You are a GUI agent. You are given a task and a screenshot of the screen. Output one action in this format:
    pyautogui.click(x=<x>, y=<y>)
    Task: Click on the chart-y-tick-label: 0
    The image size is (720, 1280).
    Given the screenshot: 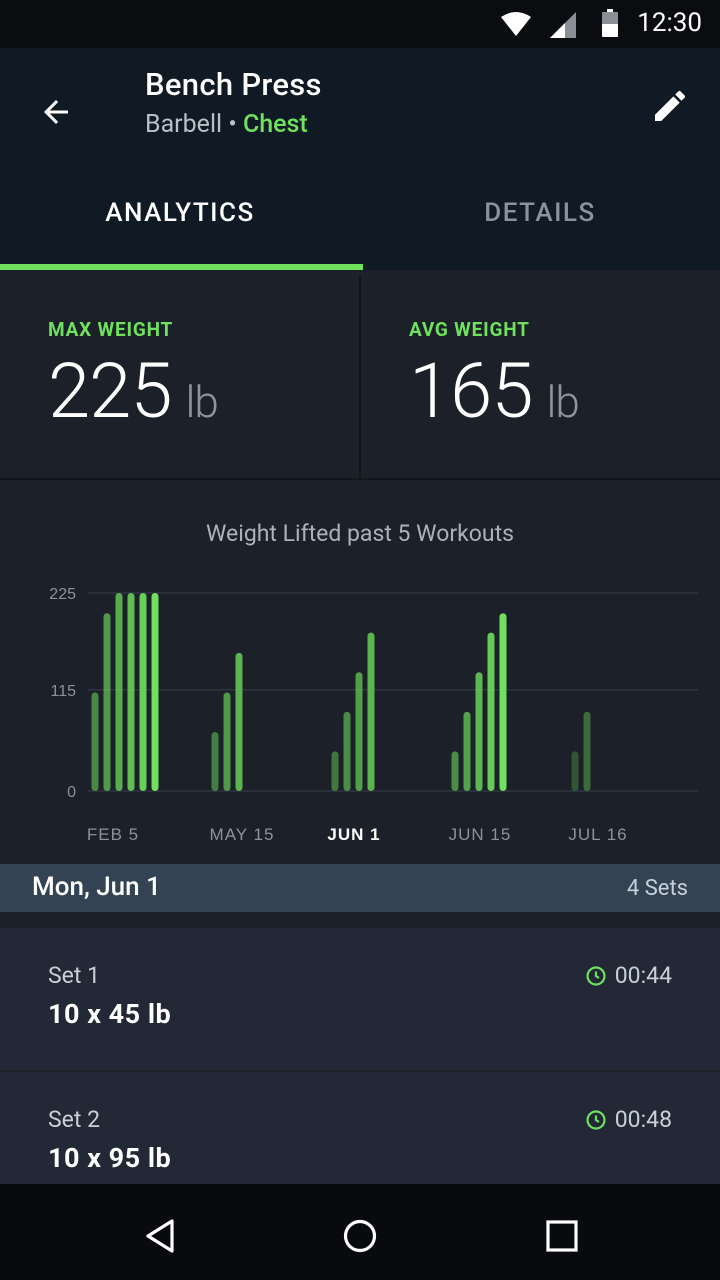 What is the action you would take?
    pyautogui.click(x=71, y=792)
    